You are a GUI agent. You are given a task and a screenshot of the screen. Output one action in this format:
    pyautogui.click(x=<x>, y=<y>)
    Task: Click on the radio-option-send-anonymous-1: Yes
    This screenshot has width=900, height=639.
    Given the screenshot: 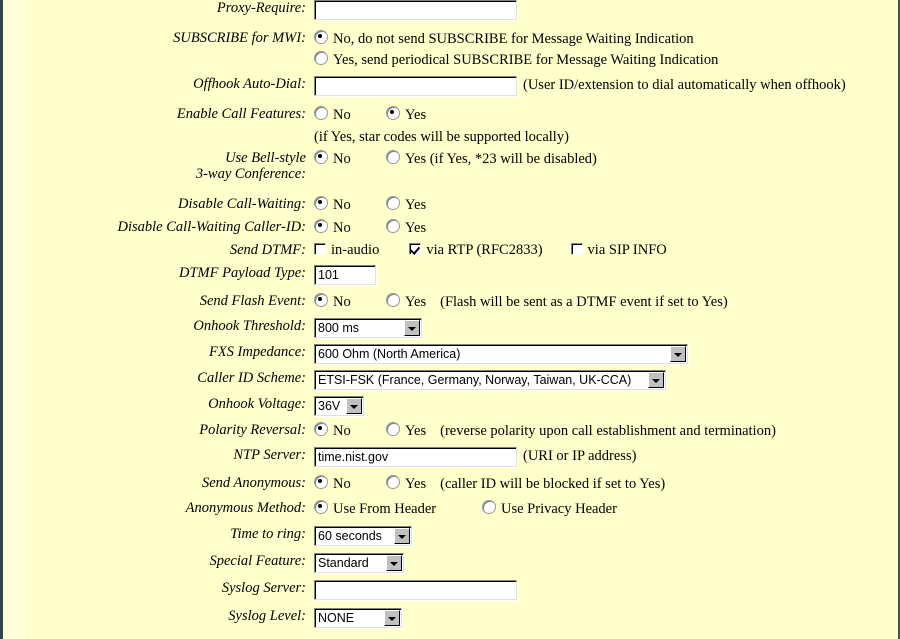 What is the action you would take?
    pyautogui.click(x=406, y=483)
    